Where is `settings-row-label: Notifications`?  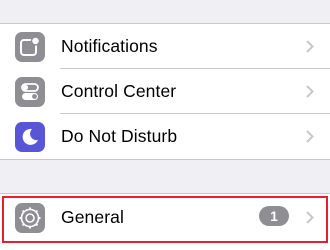
settings-row-label: Notifications is located at coordinates (109, 46).